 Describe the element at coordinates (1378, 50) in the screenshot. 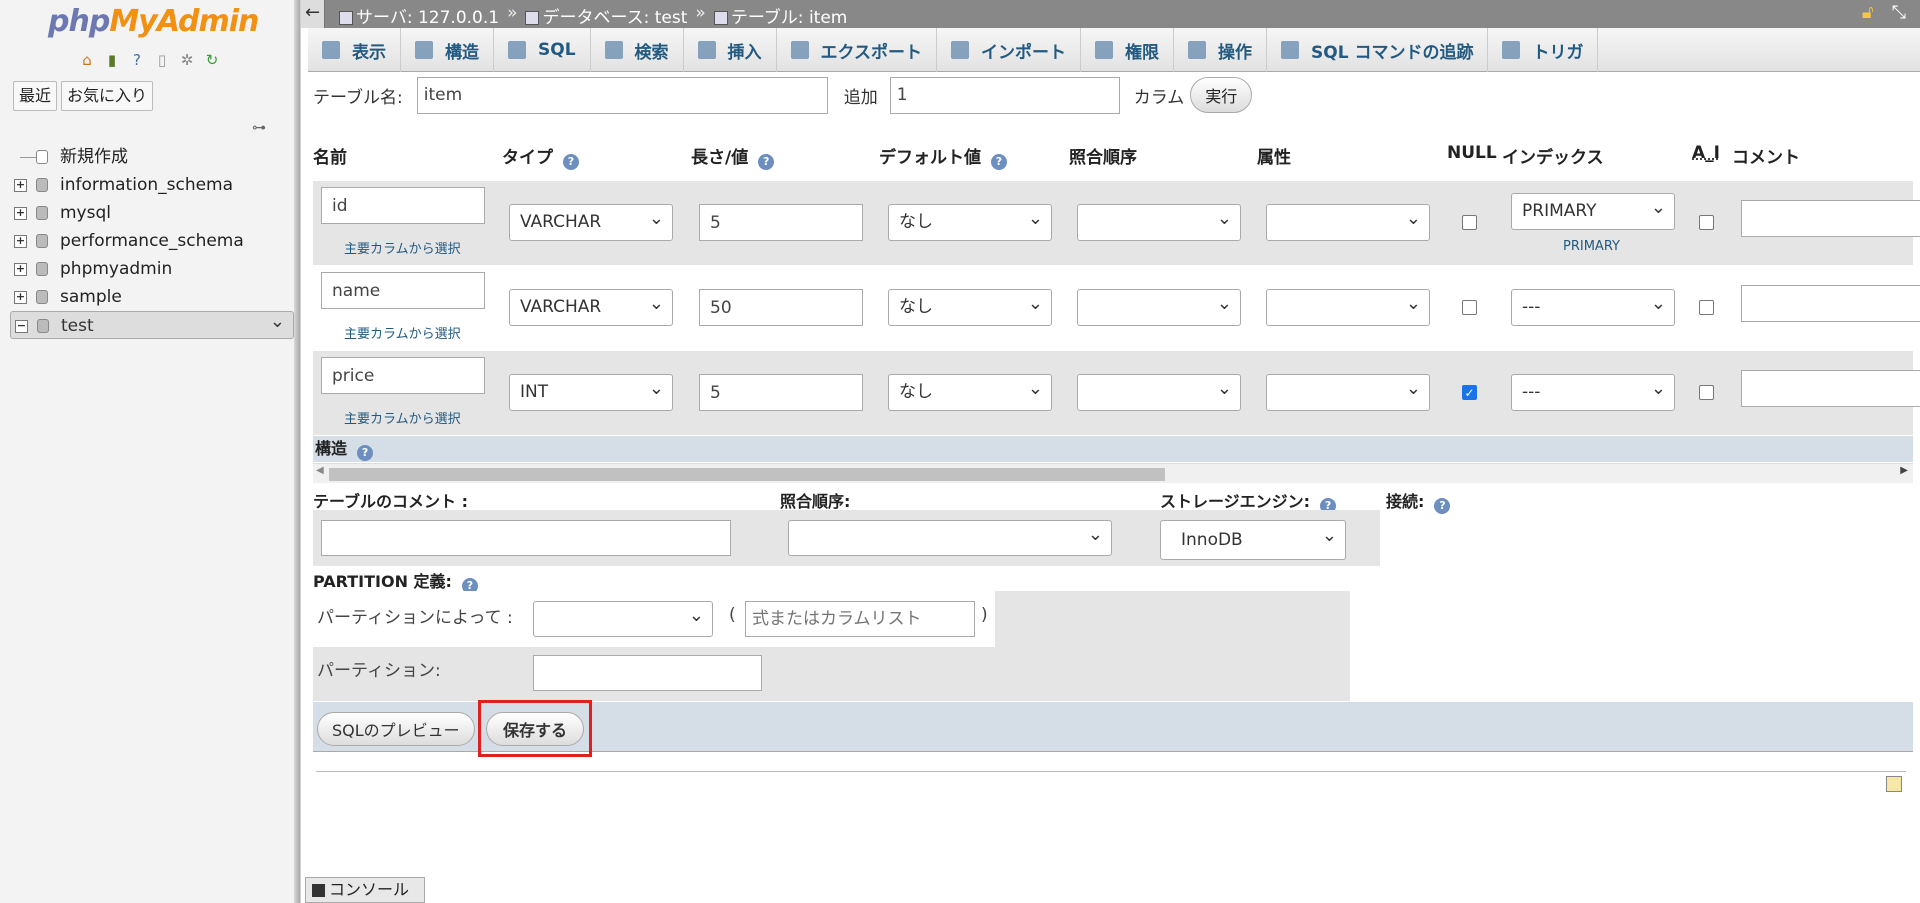

I see `tab-tracking: SQL コマンドの追跡` at that location.